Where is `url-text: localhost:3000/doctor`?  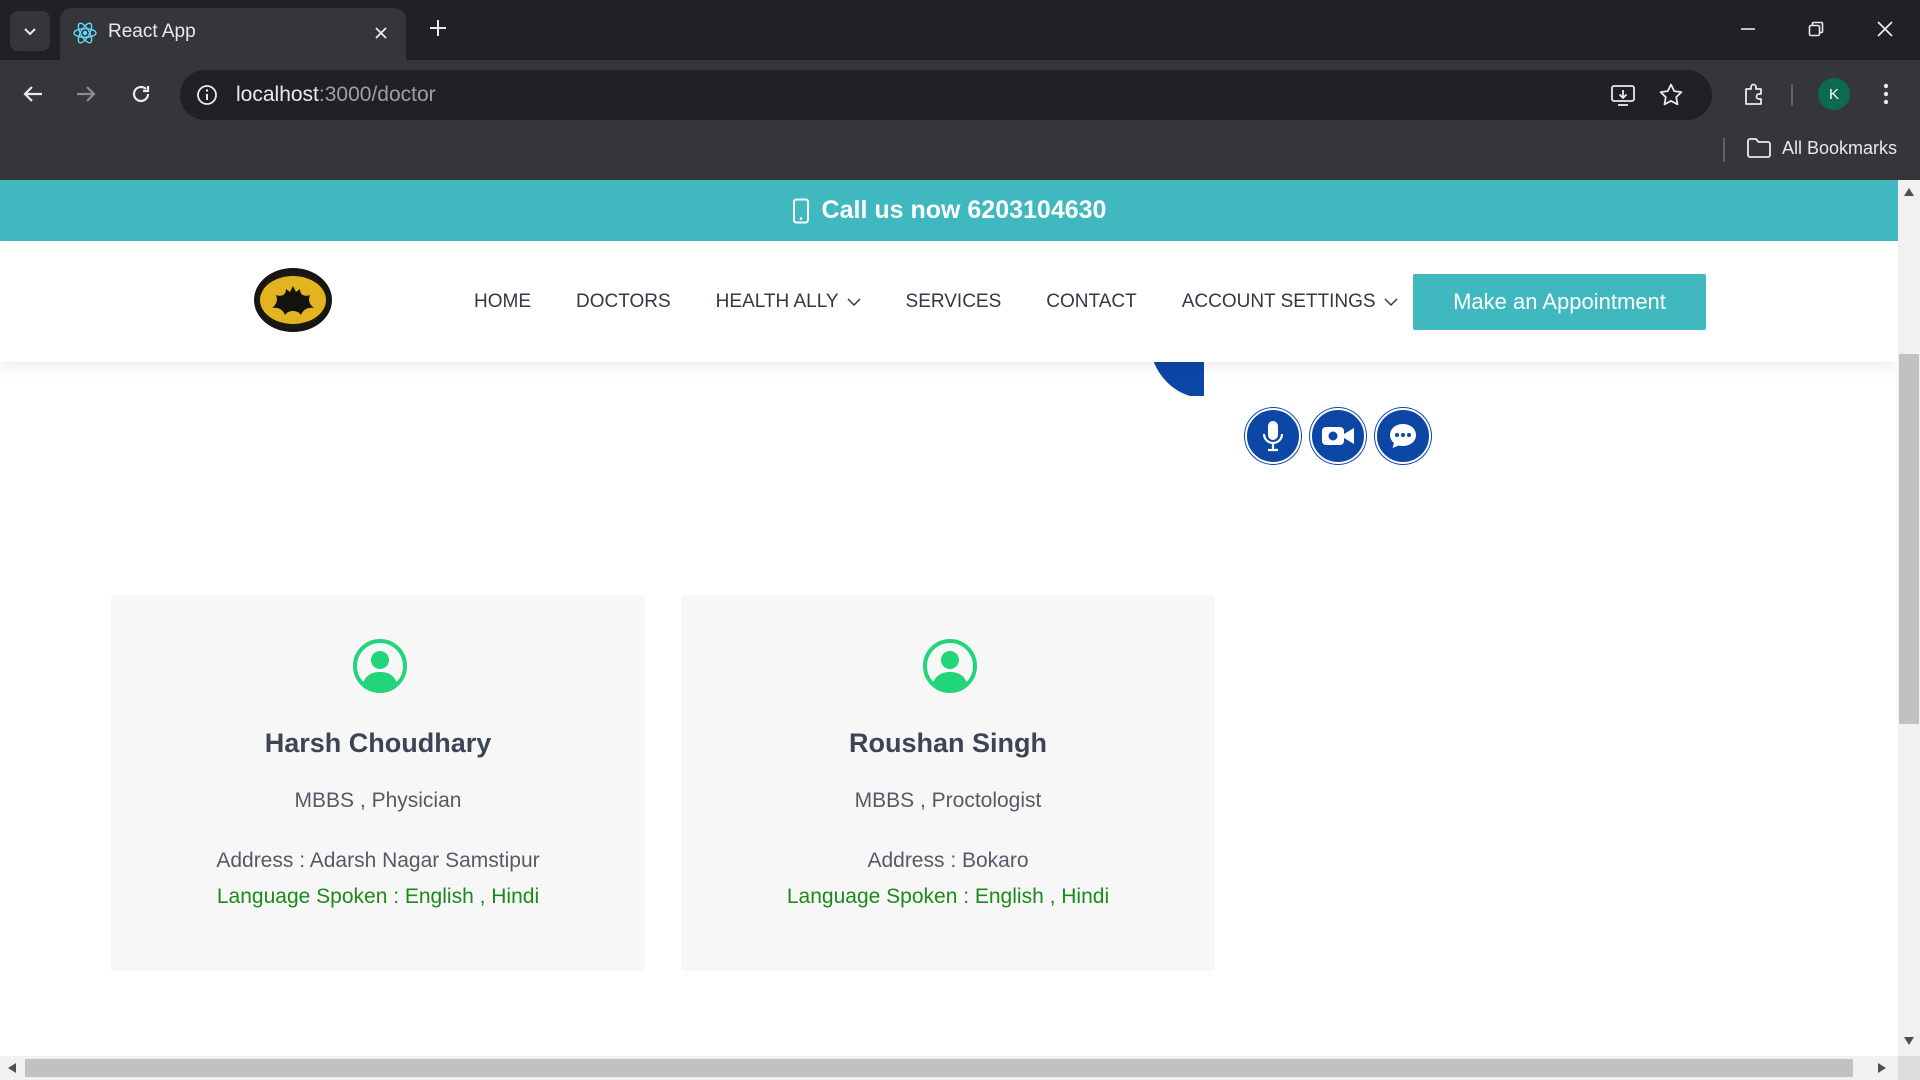 url-text: localhost:3000/doctor is located at coordinates (336, 95).